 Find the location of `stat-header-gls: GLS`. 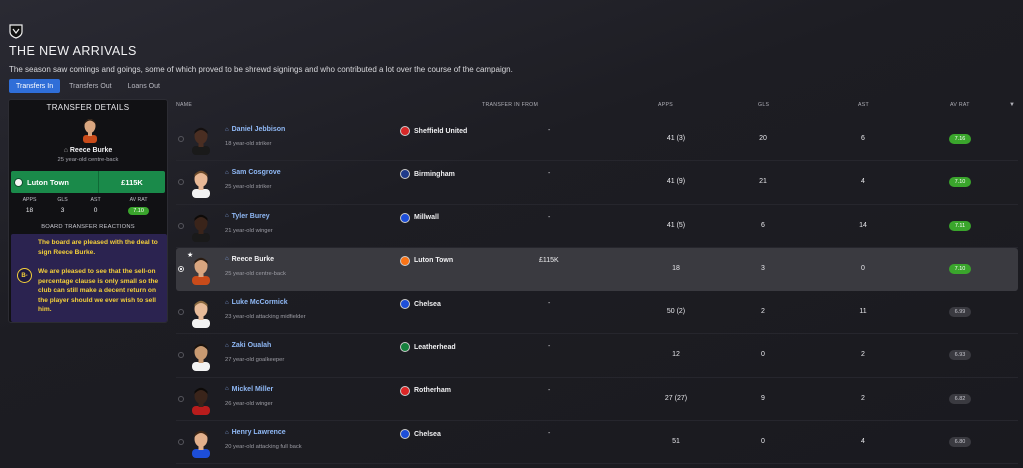

stat-header-gls: GLS is located at coordinates (62, 200).